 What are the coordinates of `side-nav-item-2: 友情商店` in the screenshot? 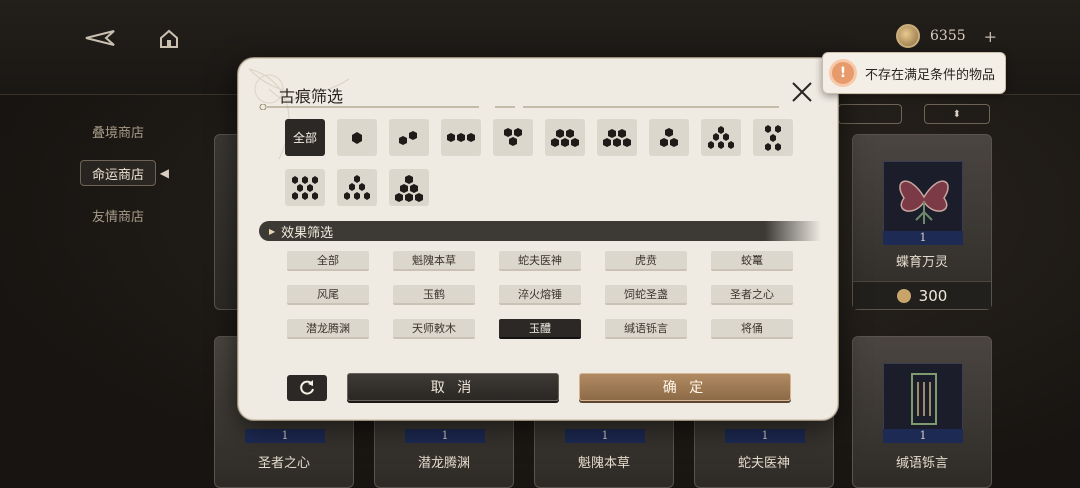 It's located at (118, 215).